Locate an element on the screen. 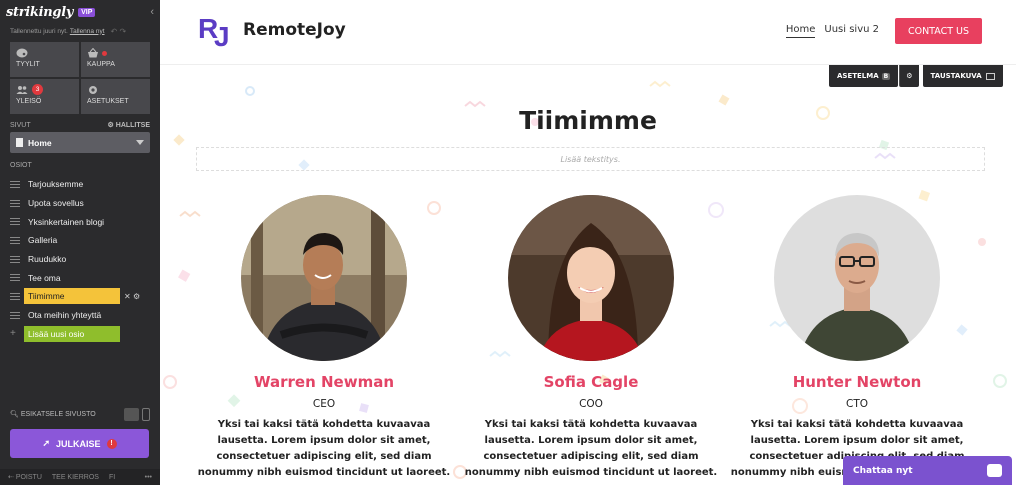  mobile-icon is located at coordinates (146, 414).